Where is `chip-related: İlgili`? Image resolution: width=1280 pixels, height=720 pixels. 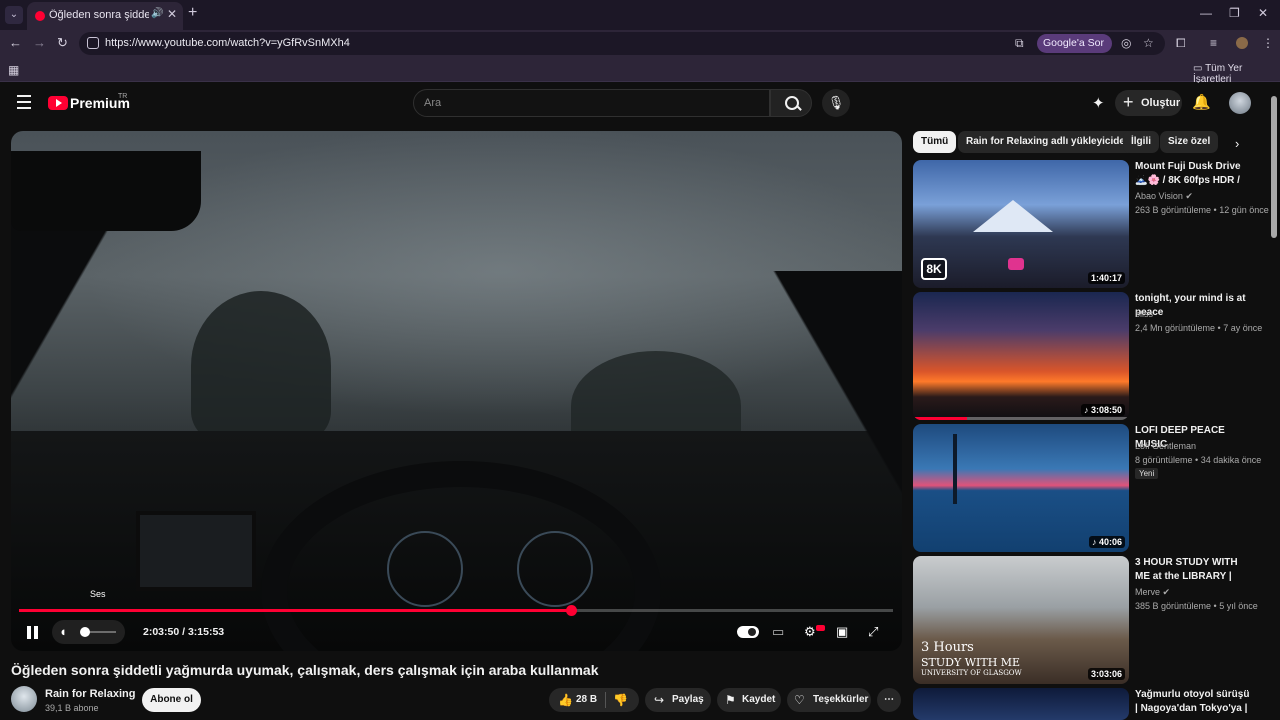
chip-related: İlgili is located at coordinates (1141, 142).